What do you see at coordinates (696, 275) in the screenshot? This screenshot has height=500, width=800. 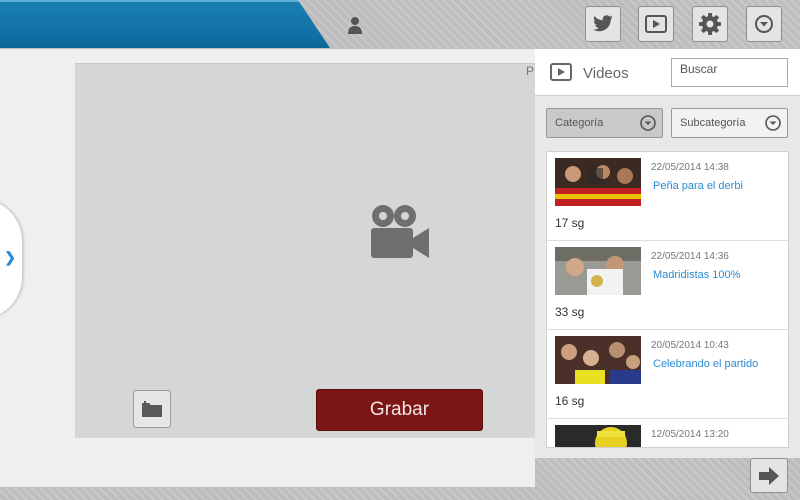 I see `video-title: Madridistas 100%` at bounding box center [696, 275].